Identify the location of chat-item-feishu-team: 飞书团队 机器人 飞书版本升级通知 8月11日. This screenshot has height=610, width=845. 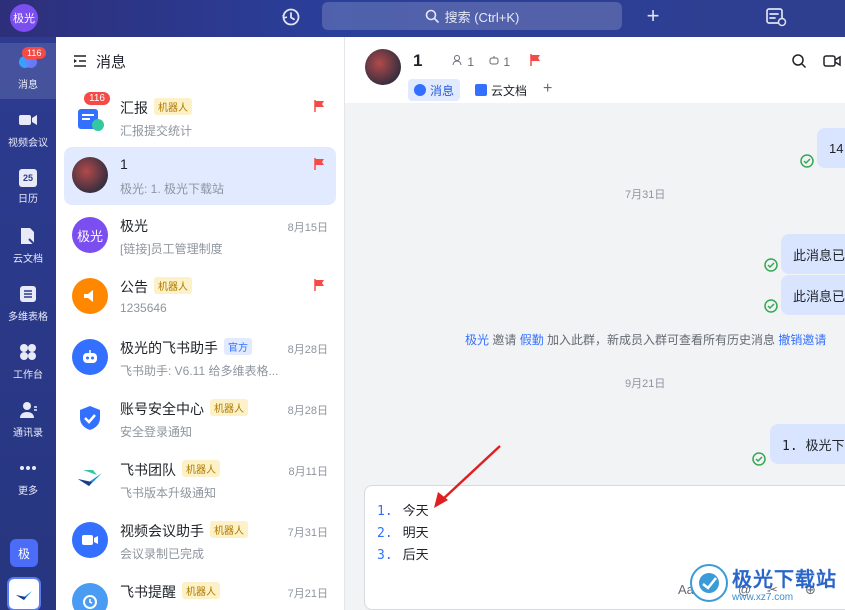
(200, 480).